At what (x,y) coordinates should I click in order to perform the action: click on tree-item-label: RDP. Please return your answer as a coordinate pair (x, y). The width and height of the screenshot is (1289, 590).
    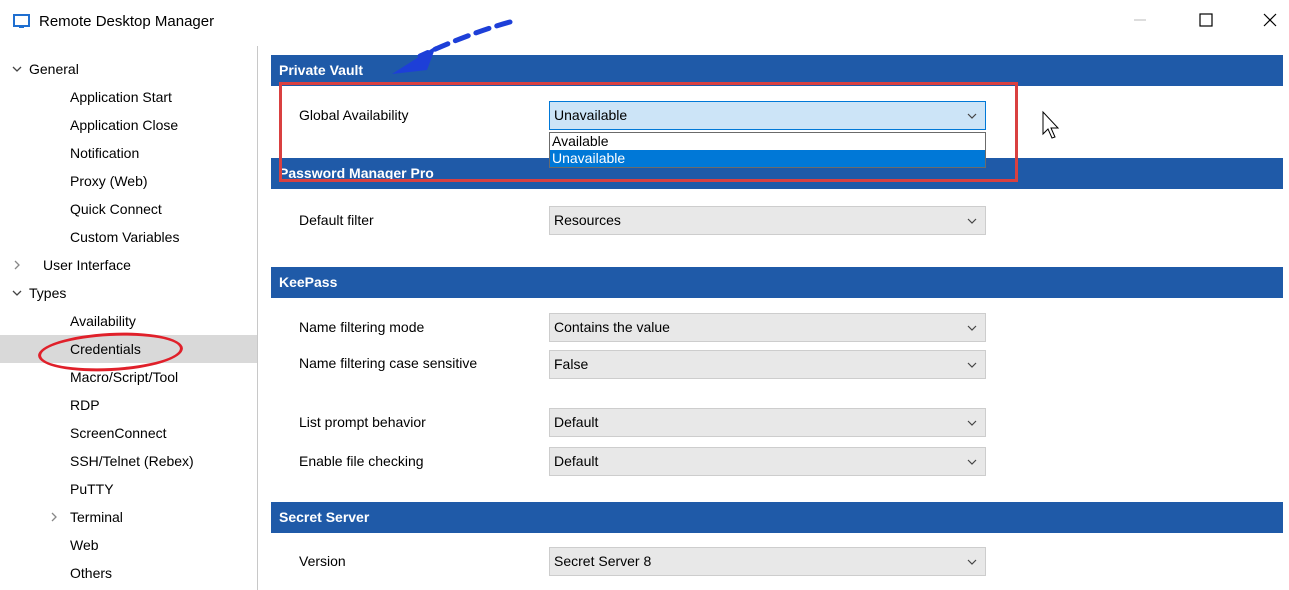
    Looking at the image, I should click on (85, 405).